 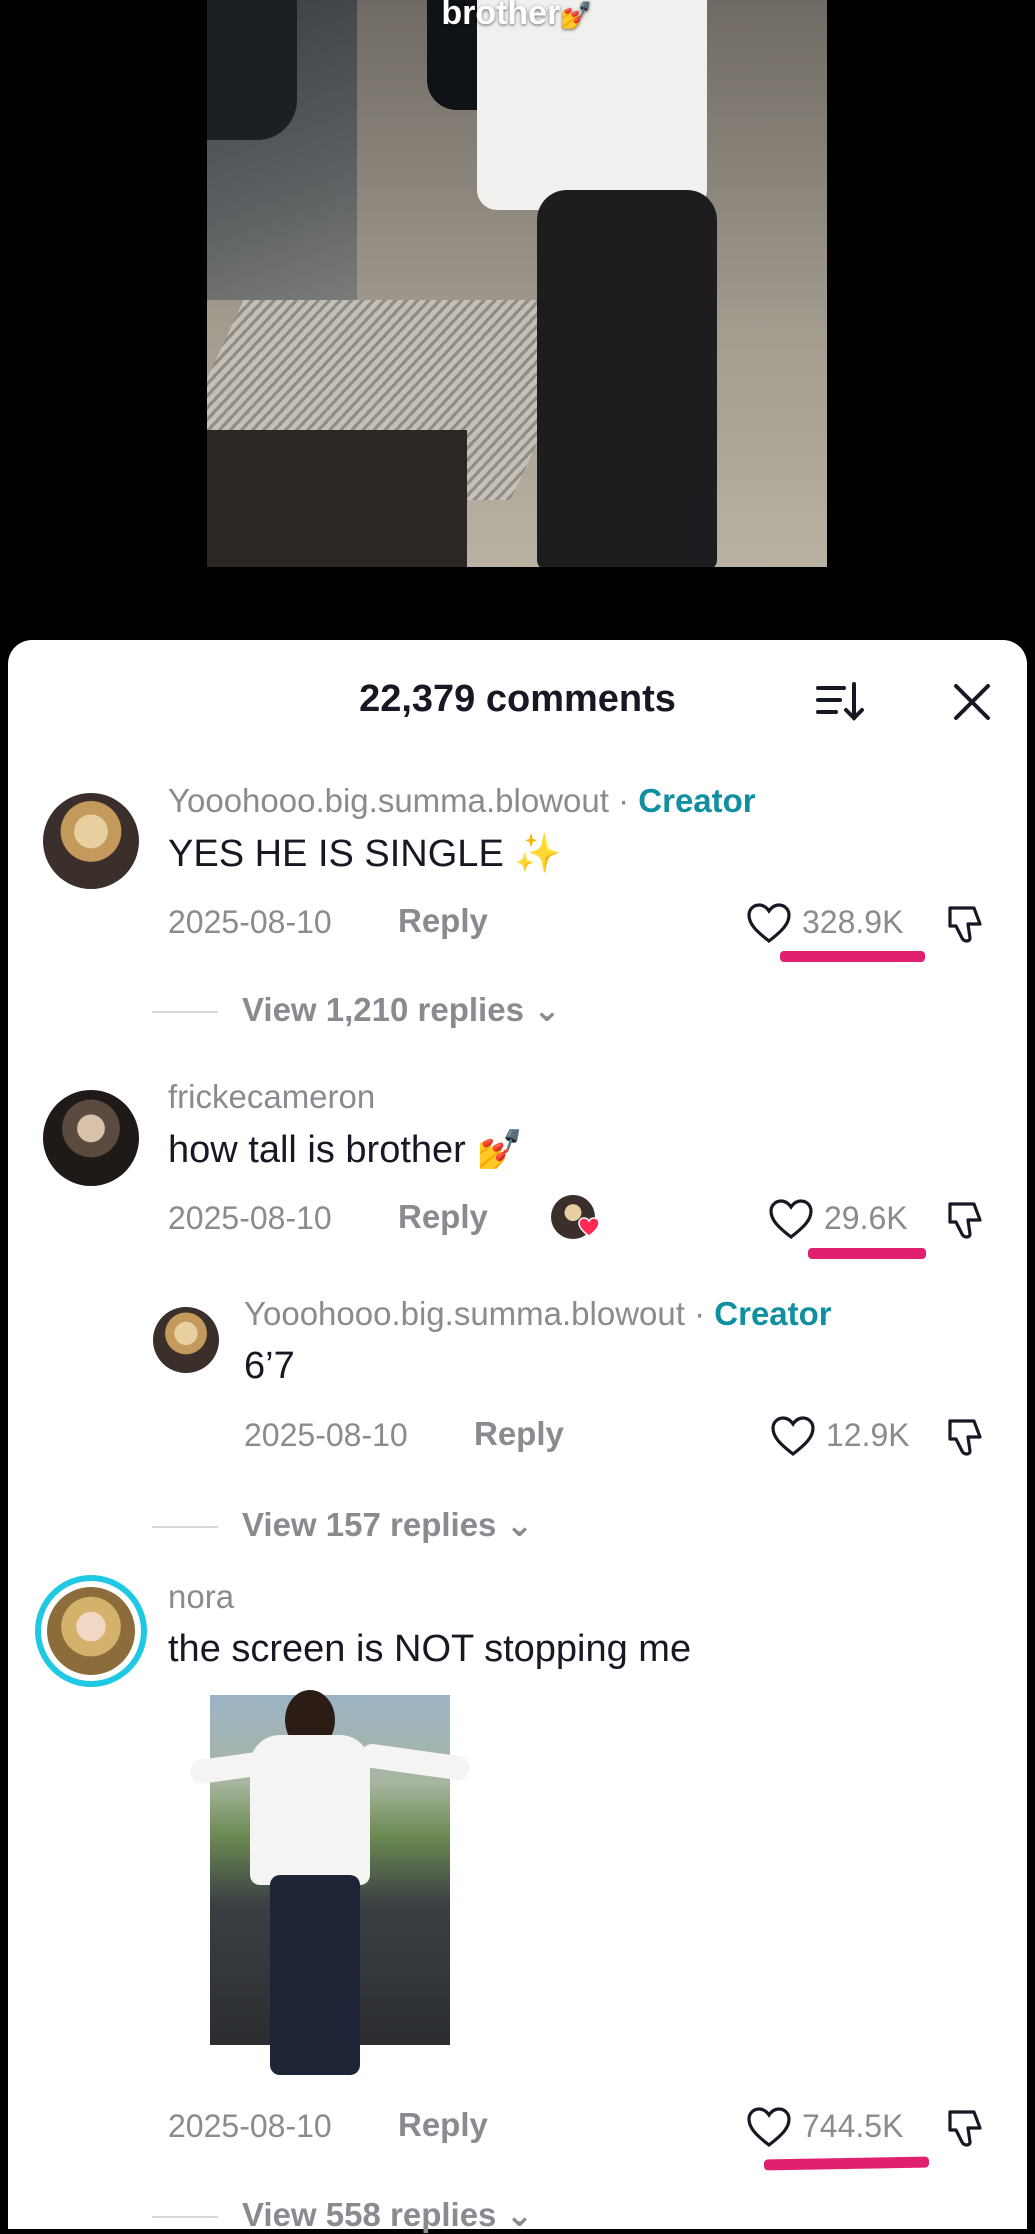 I want to click on like-button: 29.6K, so click(x=848, y=1220).